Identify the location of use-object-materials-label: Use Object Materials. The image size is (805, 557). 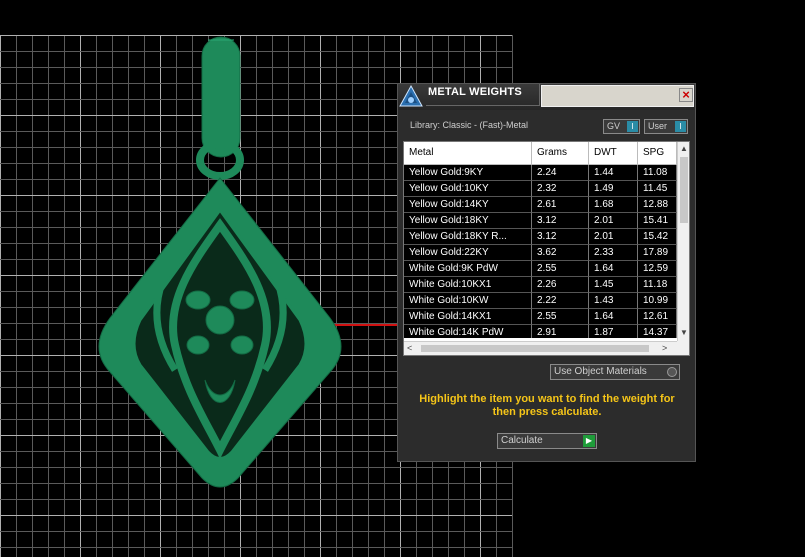
(600, 371).